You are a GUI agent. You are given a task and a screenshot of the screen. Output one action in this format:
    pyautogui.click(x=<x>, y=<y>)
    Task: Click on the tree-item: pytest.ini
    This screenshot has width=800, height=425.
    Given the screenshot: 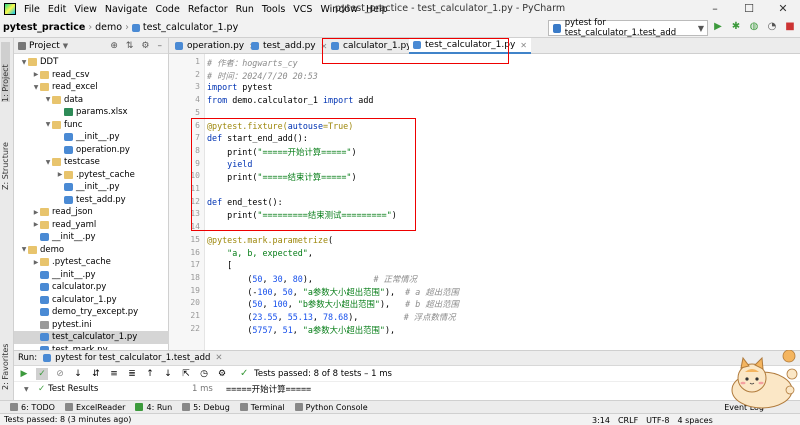 What is the action you would take?
    pyautogui.click(x=91, y=325)
    